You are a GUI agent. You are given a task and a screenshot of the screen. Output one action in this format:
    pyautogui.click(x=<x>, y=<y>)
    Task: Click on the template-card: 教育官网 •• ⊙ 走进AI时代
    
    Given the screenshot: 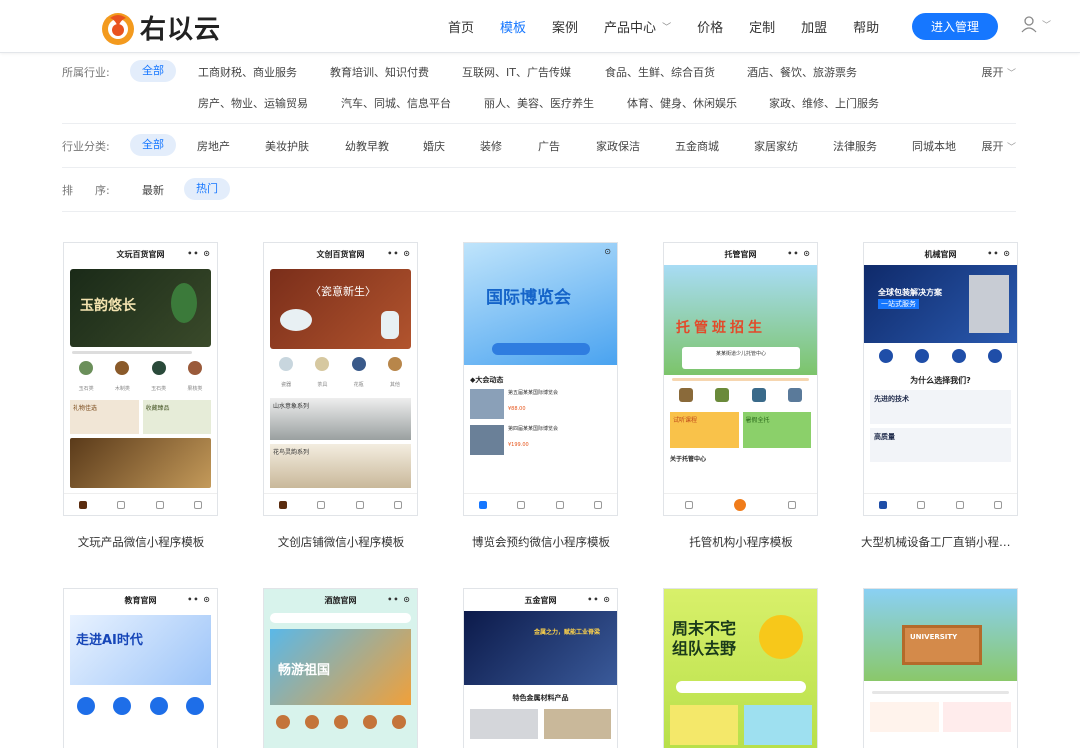 What is the action you would take?
    pyautogui.click(x=140, y=668)
    